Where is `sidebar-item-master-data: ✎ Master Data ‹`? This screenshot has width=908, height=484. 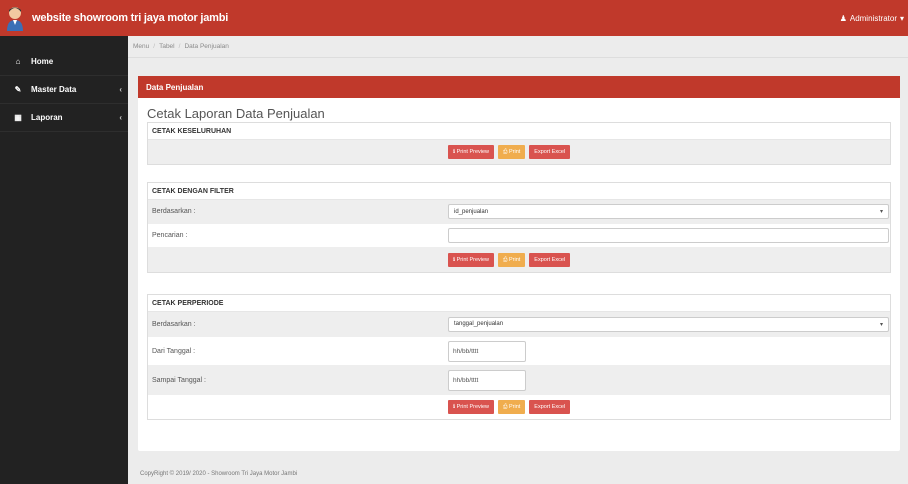
sidebar-item-master-data: ✎ Master Data ‹ is located at coordinates (64, 90).